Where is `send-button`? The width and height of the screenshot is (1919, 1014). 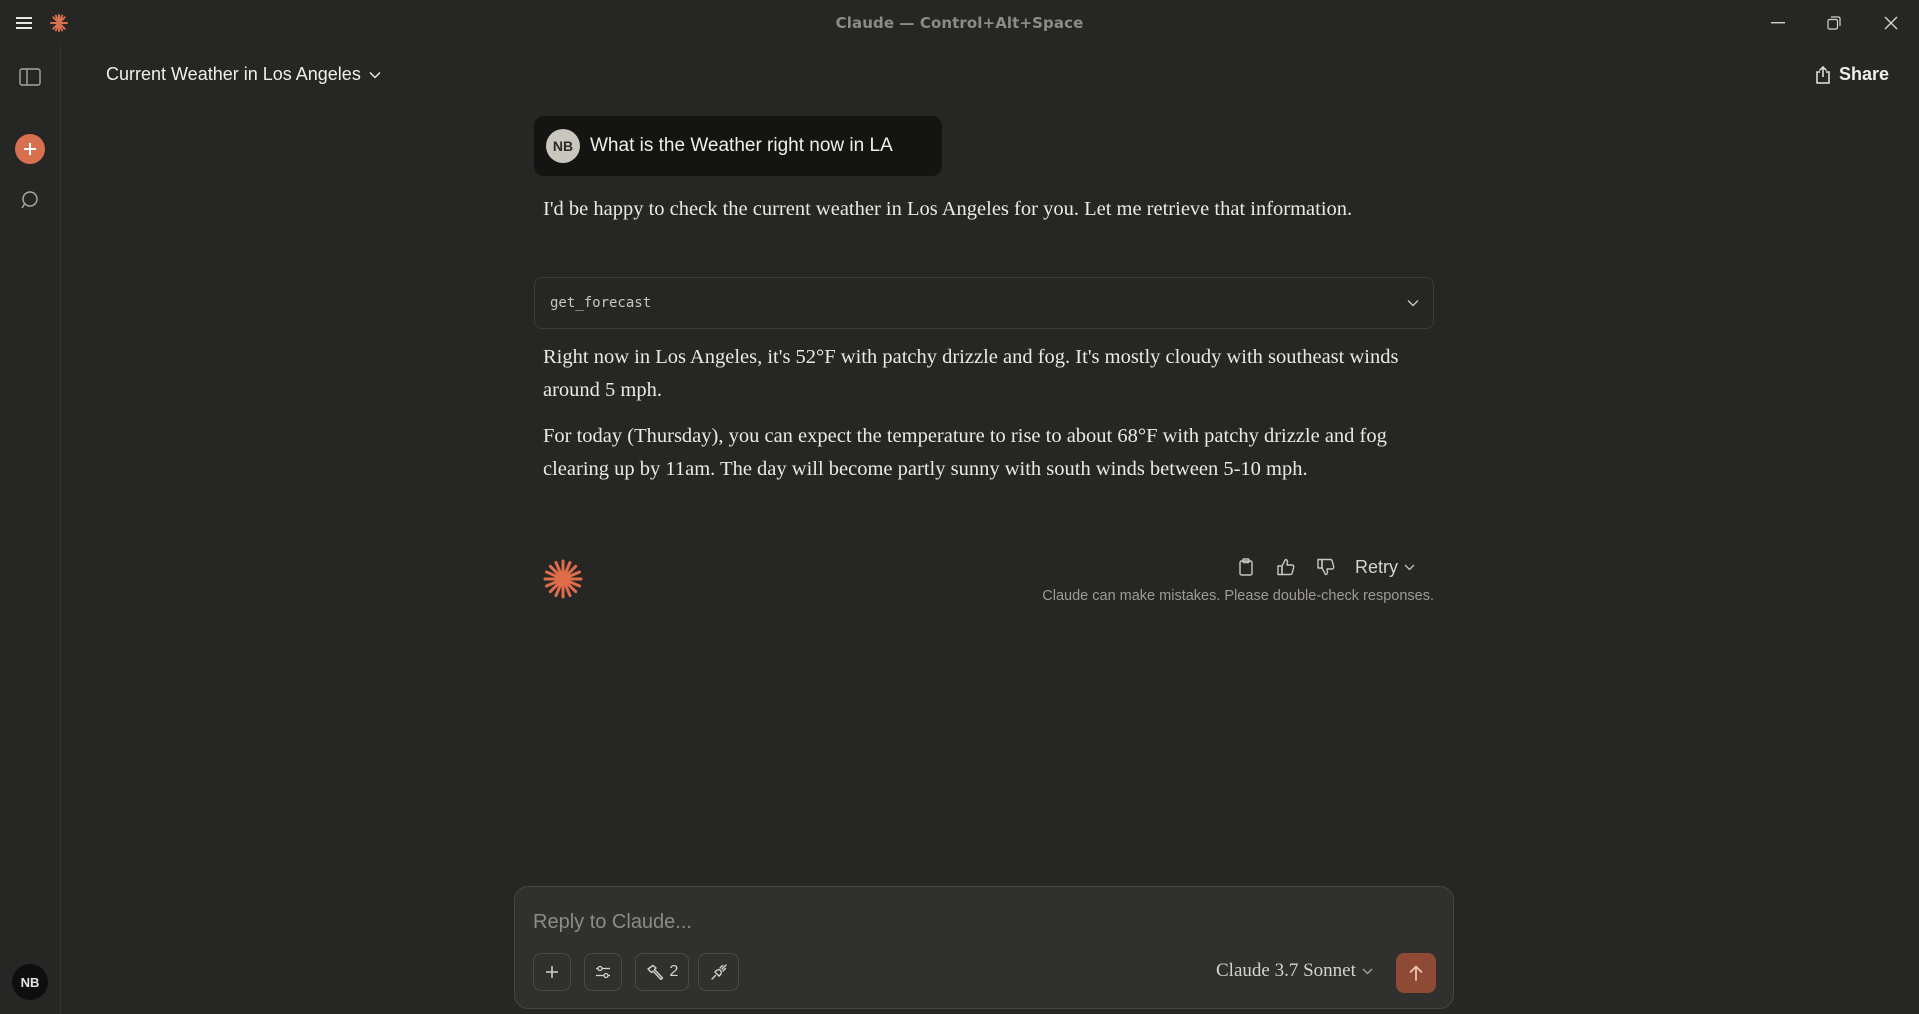
send-button is located at coordinates (1416, 973).